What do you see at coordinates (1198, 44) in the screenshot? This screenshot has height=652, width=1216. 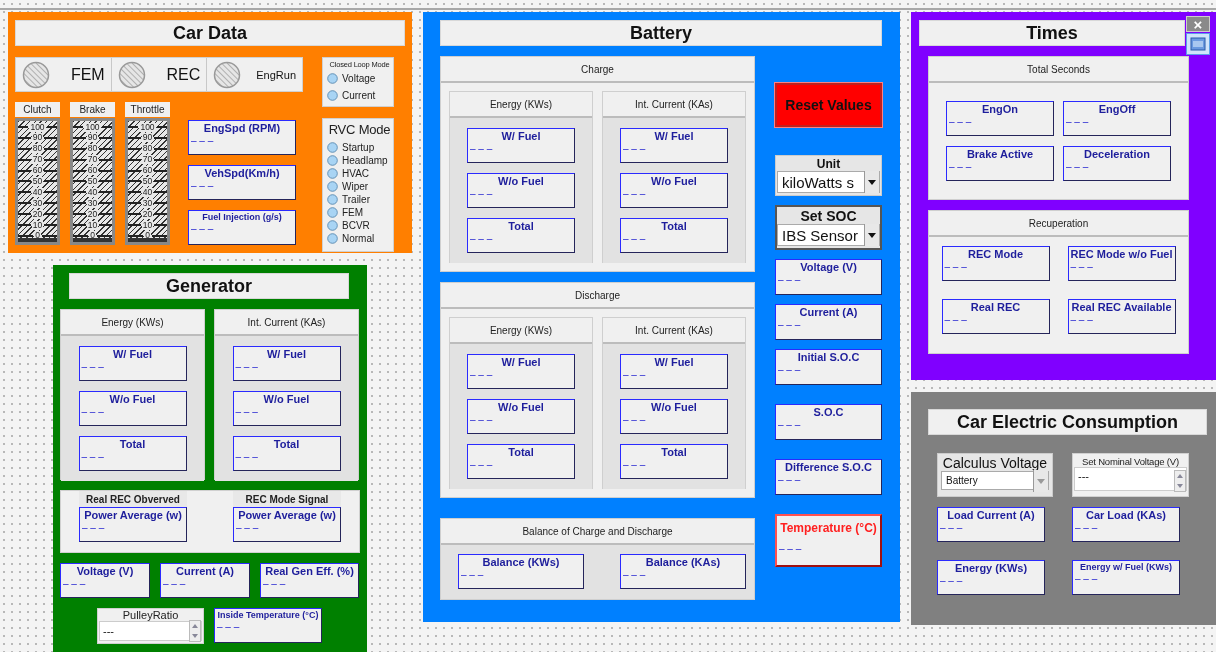 I see `window-icon` at bounding box center [1198, 44].